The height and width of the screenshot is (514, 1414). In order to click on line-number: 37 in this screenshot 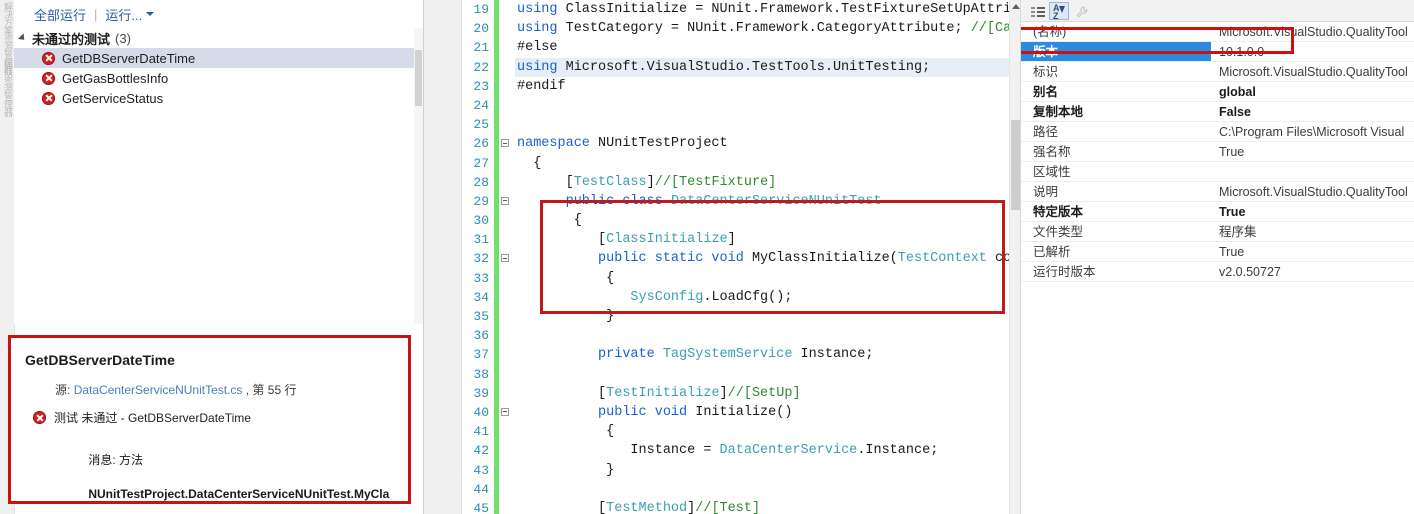, I will do `click(481, 355)`.